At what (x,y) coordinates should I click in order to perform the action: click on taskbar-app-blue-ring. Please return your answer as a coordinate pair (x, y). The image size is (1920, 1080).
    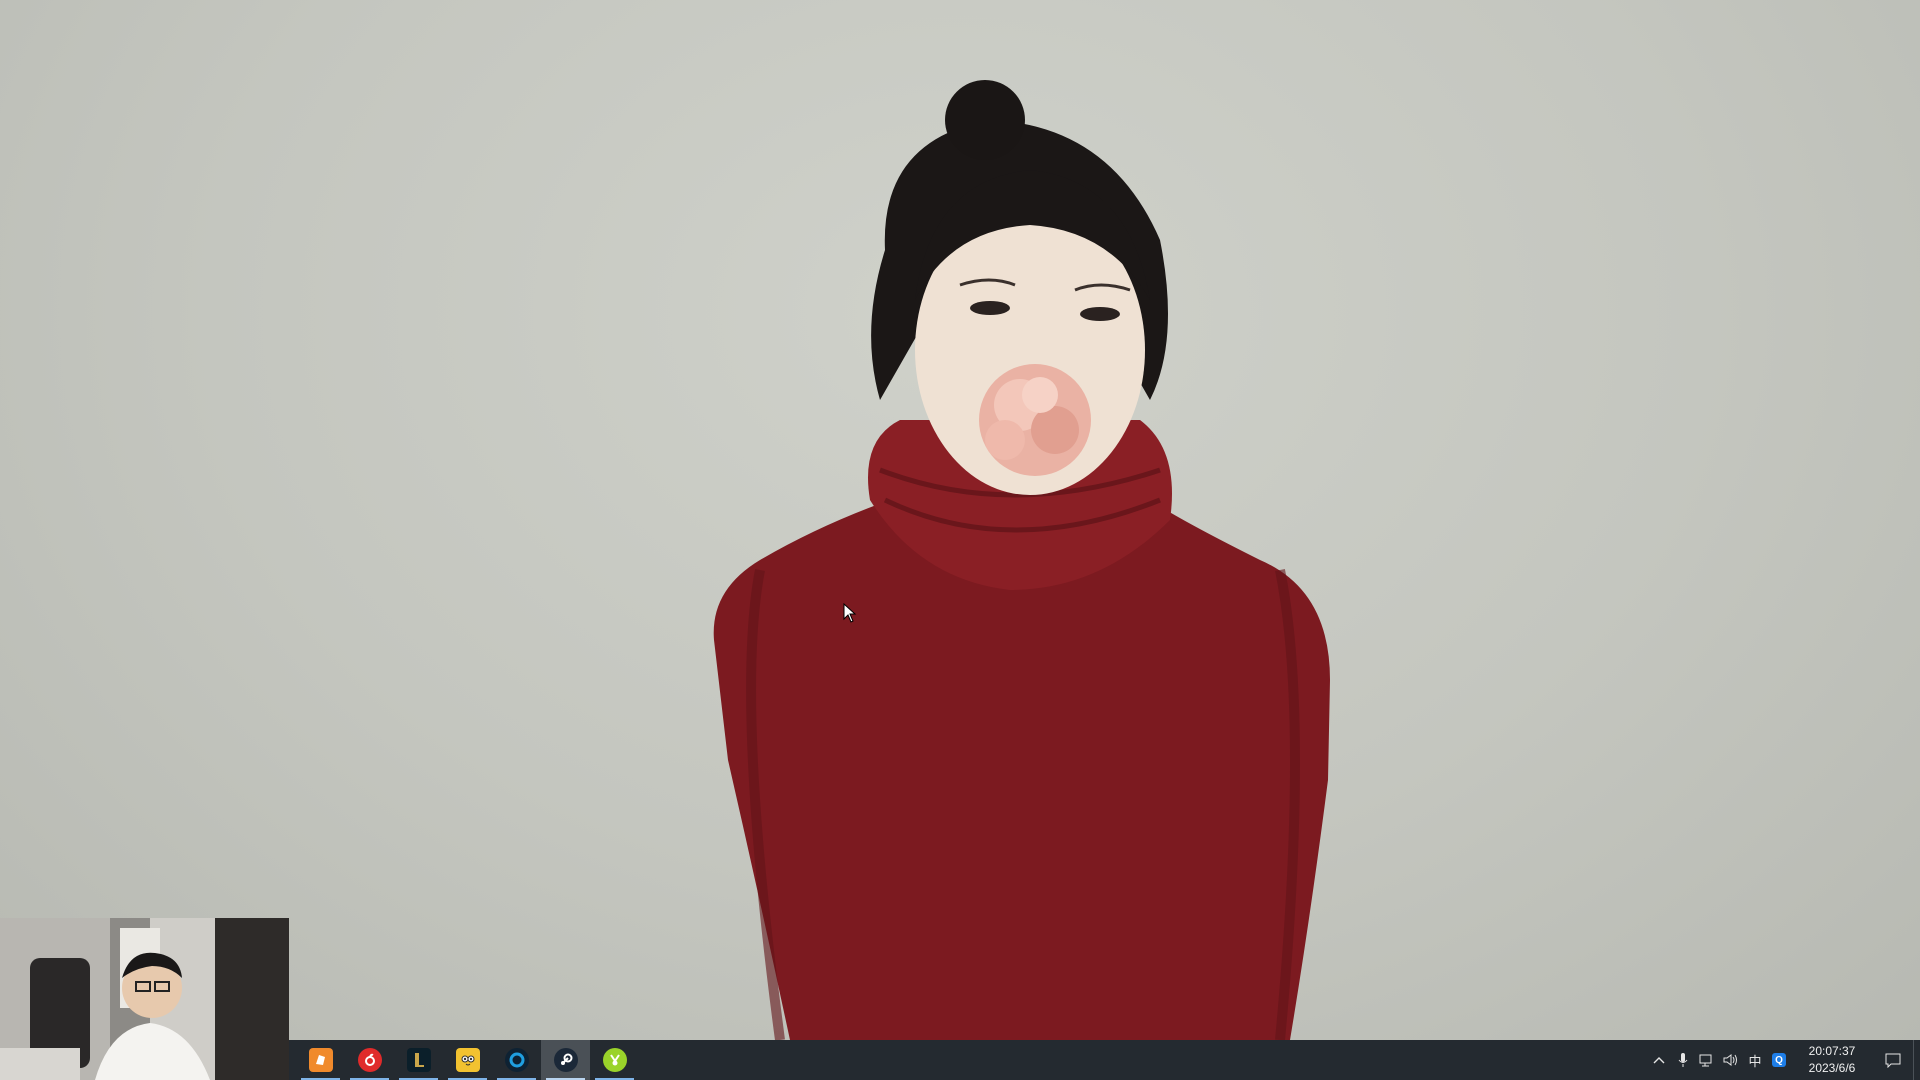
    Looking at the image, I should click on (516, 1060).